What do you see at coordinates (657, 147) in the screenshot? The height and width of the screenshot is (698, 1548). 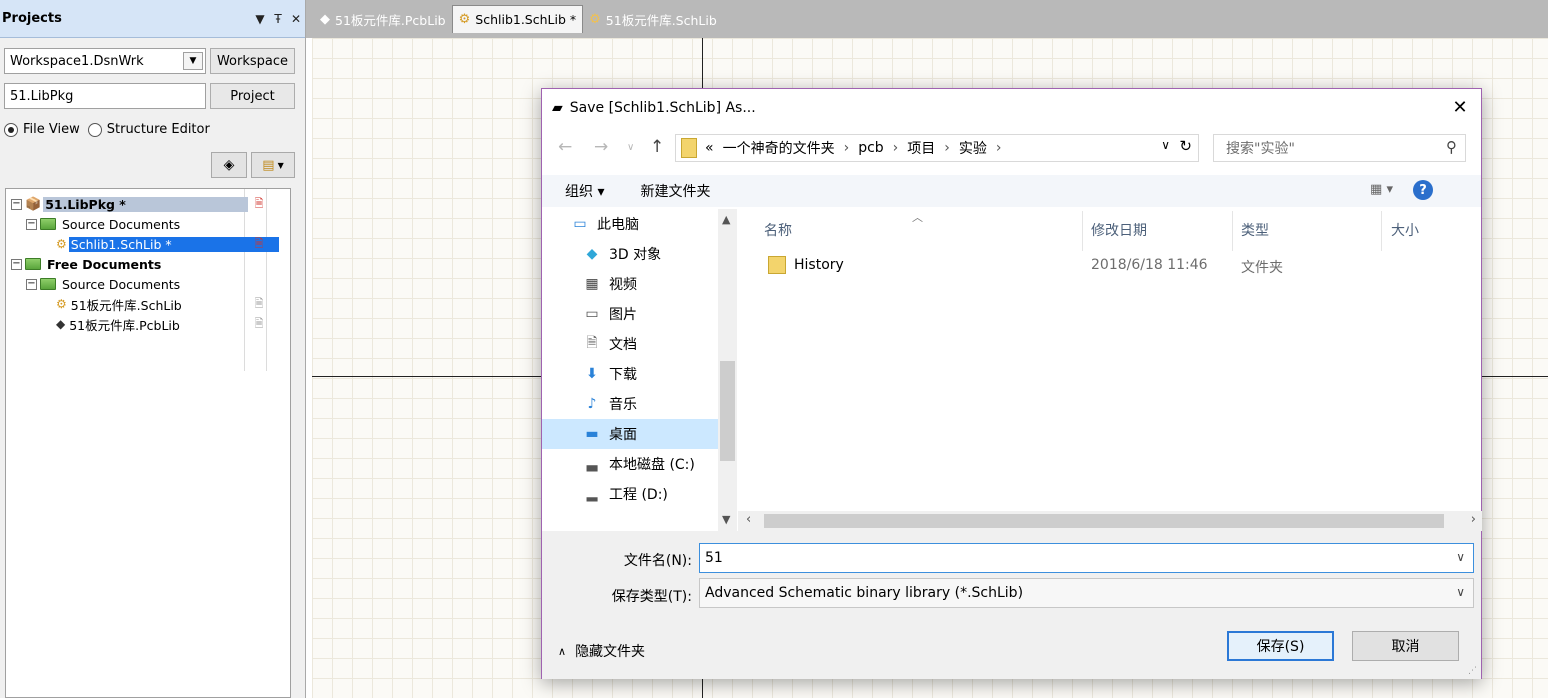 I see `up-arrow-icon: ↑` at bounding box center [657, 147].